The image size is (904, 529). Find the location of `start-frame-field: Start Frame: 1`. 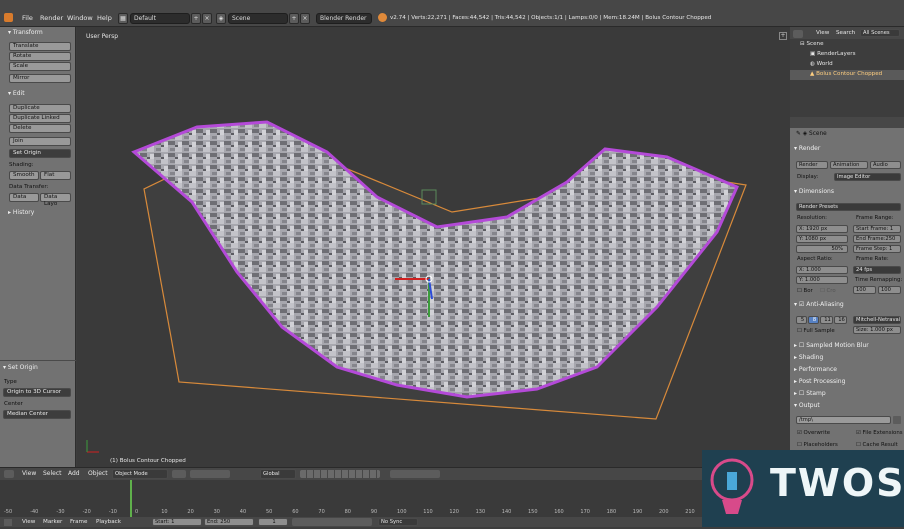

start-frame-field: Start Frame: 1 is located at coordinates (877, 229).